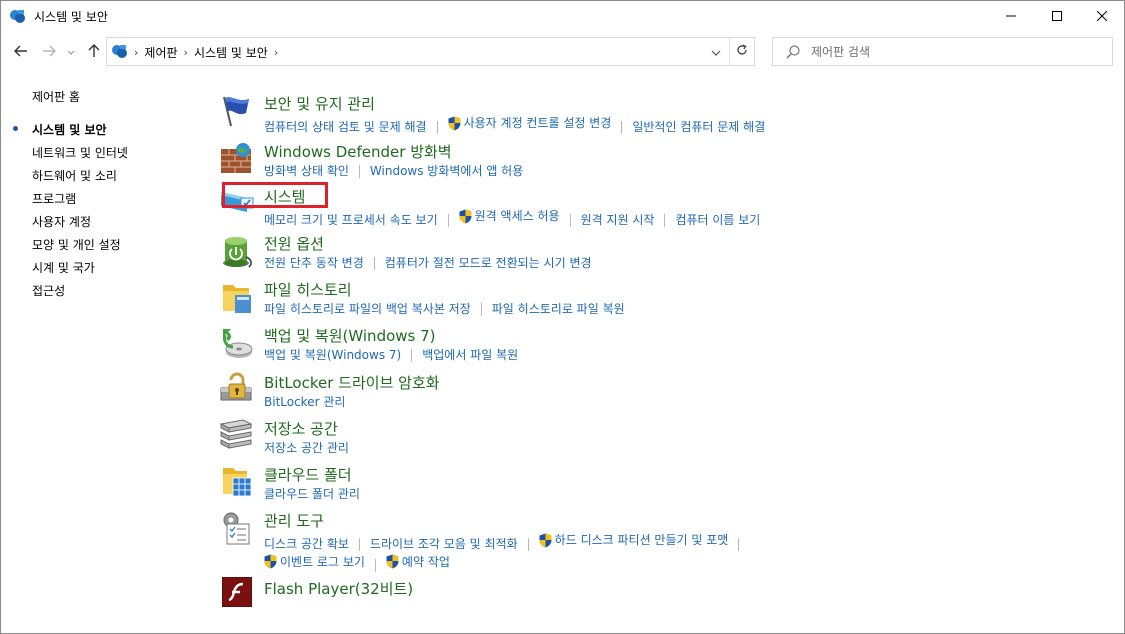  Describe the element at coordinates (470, 355) in the screenshot. I see `task-link: 백업에서 파일 복원` at that location.